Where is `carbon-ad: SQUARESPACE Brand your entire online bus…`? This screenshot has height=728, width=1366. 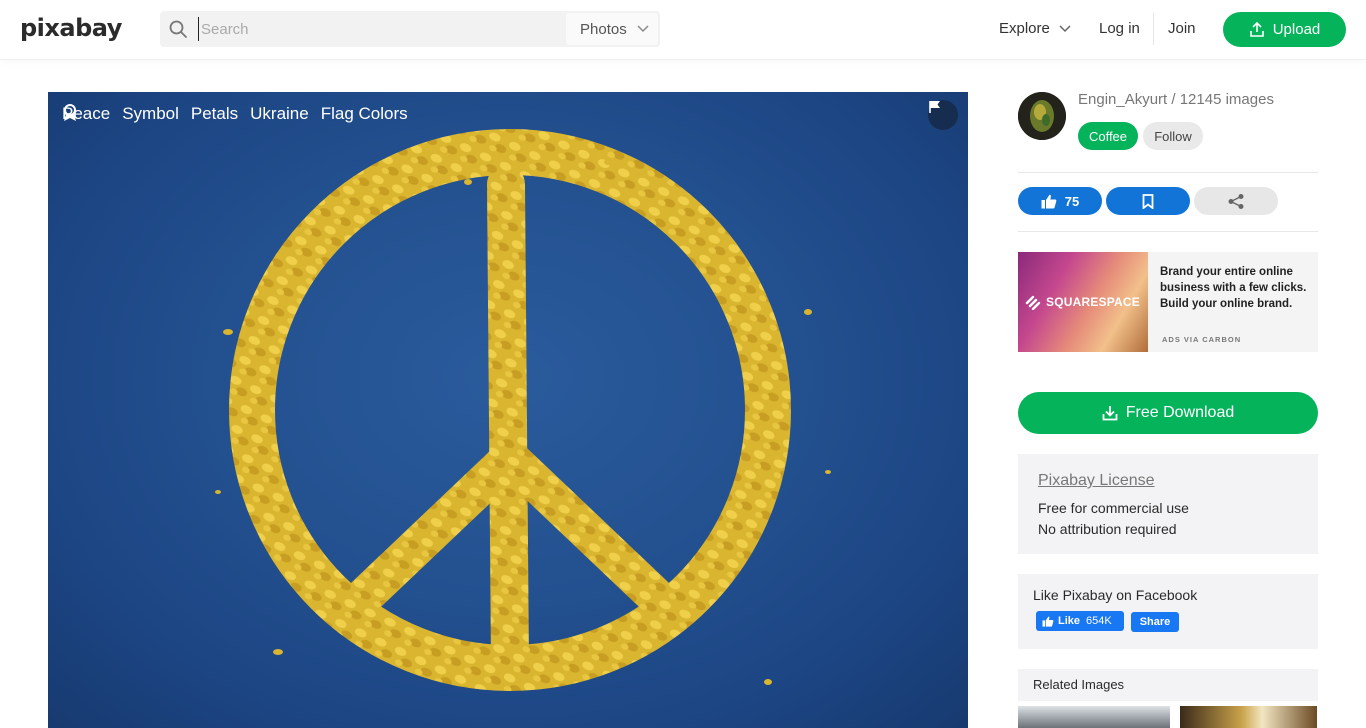 carbon-ad: SQUARESPACE Brand your entire online bus… is located at coordinates (1168, 302).